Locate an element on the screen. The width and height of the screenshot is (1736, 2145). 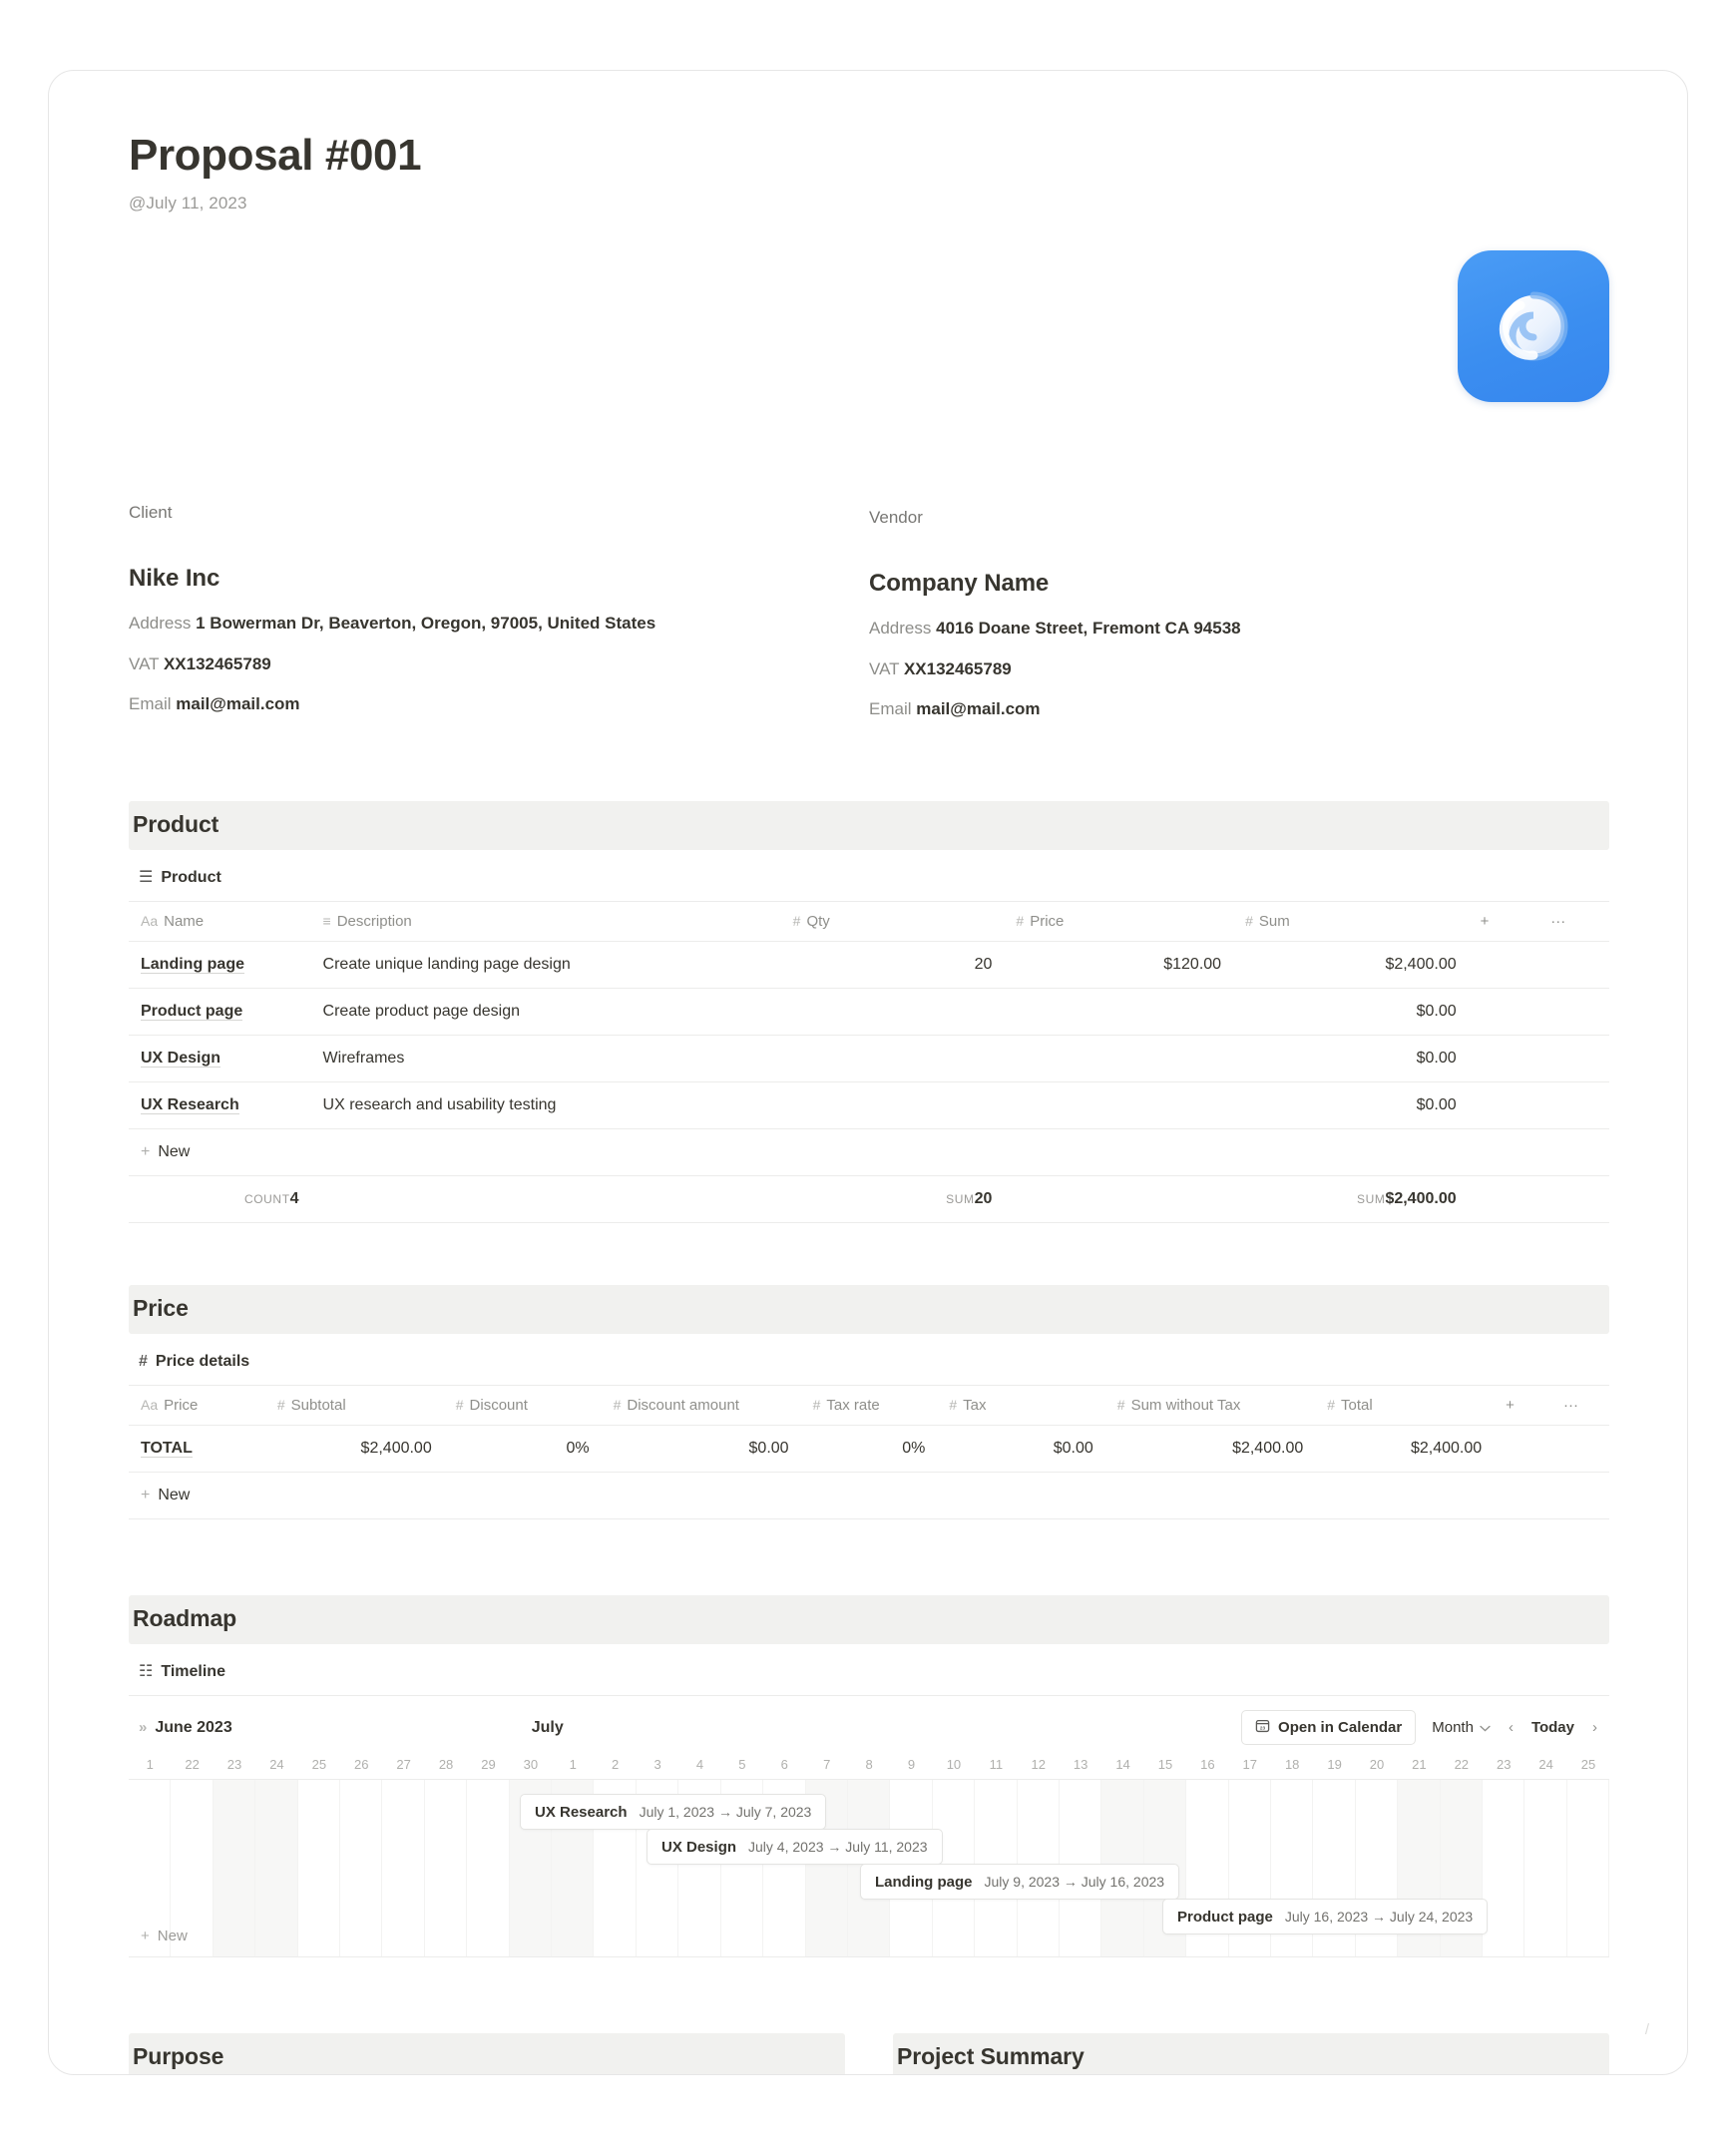
purpose-heading-text: Purpose is located at coordinates (178, 2056).